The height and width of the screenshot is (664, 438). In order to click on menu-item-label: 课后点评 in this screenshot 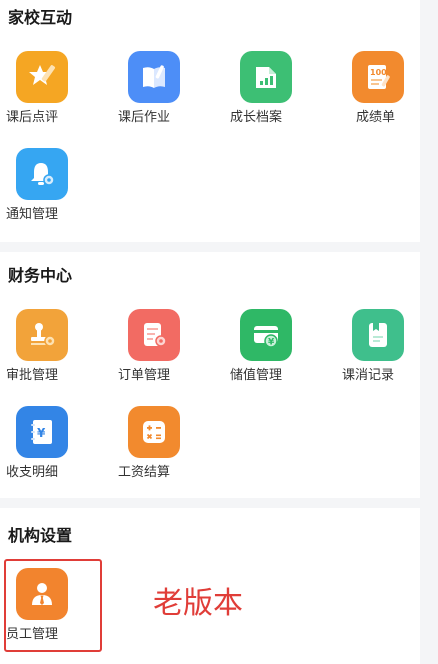, I will do `click(32, 117)`.